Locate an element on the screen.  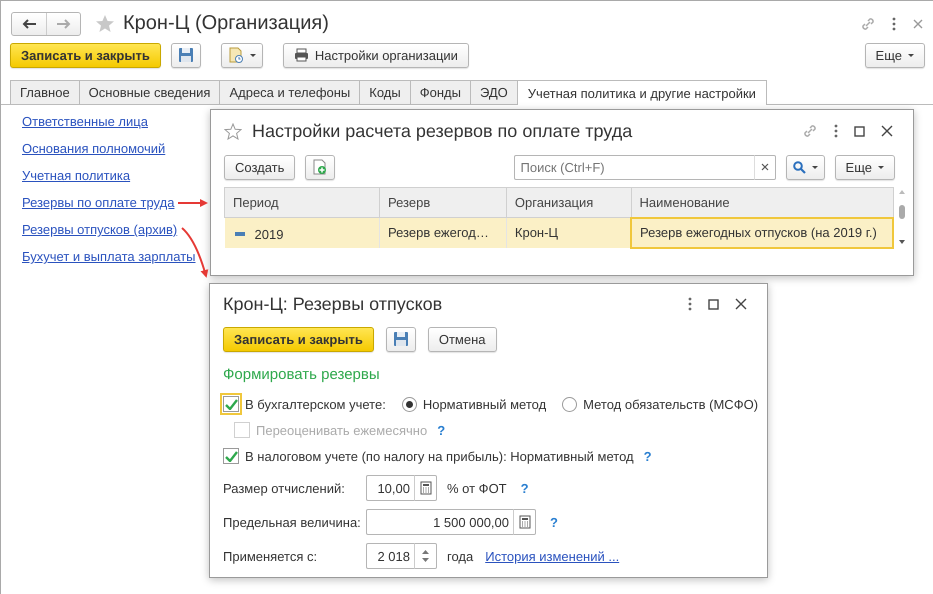
tab: Коды is located at coordinates (385, 92).